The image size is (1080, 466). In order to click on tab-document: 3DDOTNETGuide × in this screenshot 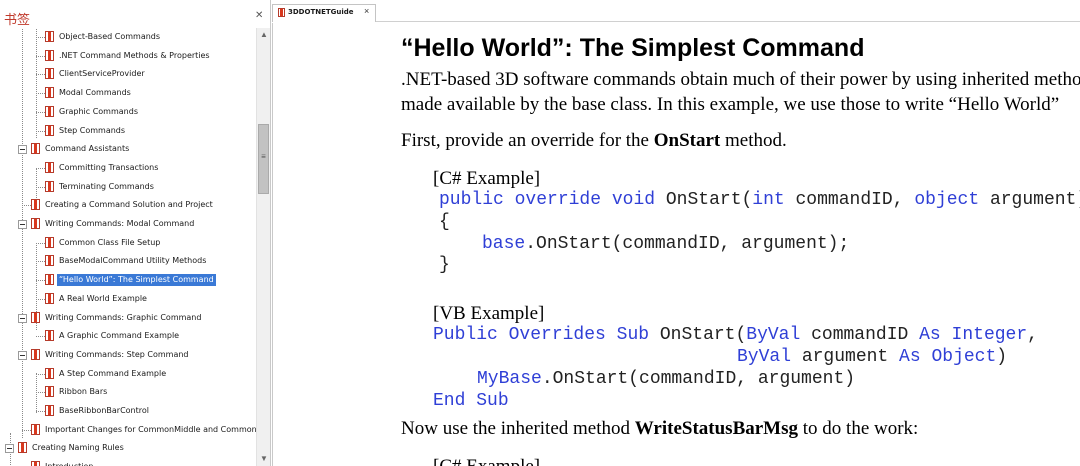, I will do `click(324, 13)`.